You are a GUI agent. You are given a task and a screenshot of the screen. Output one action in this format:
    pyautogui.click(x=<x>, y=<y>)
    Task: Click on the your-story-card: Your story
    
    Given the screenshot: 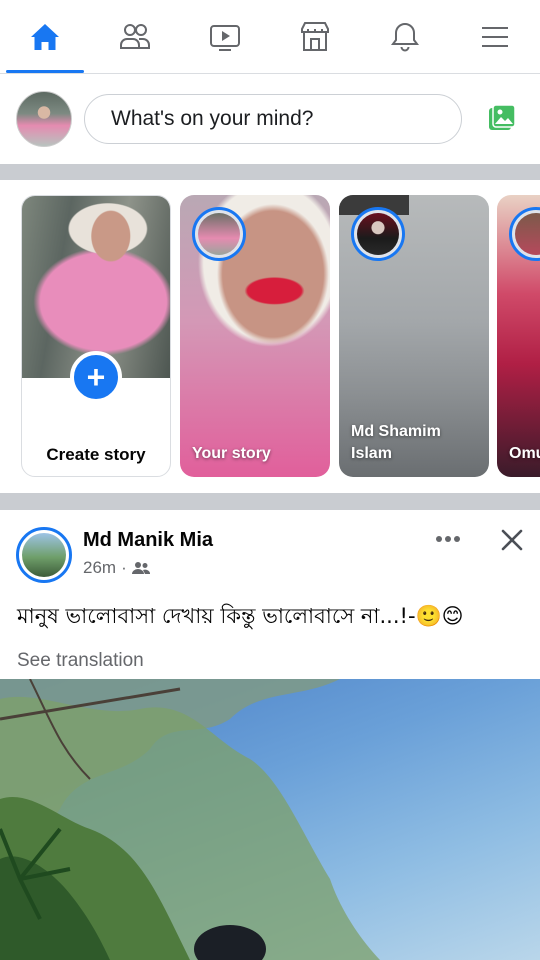 What is the action you would take?
    pyautogui.click(x=255, y=336)
    